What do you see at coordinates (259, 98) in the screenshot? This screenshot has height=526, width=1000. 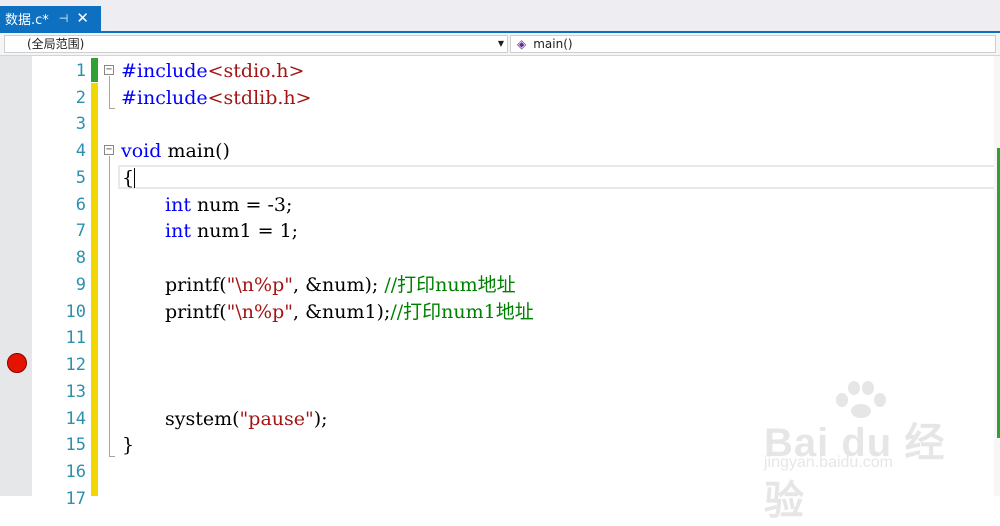 I see `include-path: <stdlib.h>` at bounding box center [259, 98].